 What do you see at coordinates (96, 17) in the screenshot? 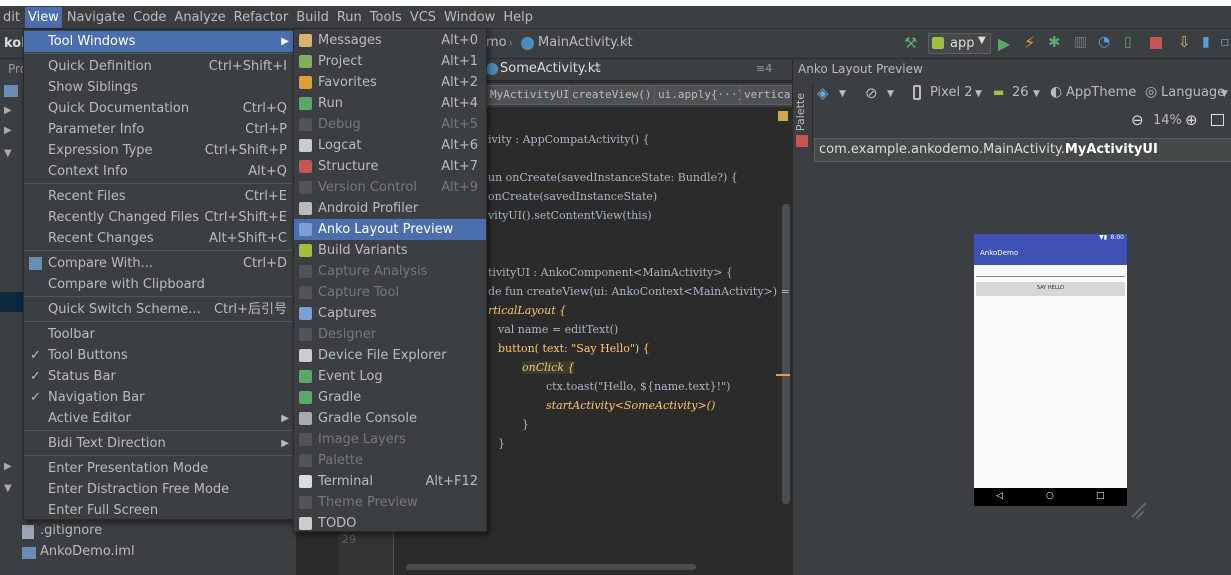
I see `menu-navigate: Navigate` at bounding box center [96, 17].